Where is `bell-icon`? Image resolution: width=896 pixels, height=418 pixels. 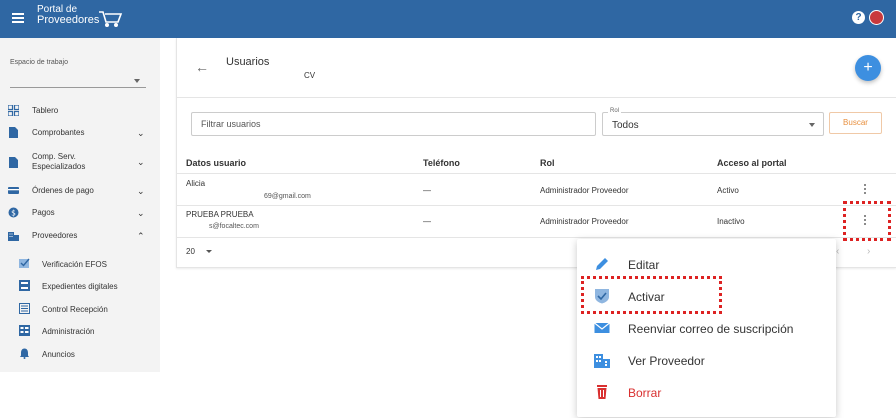
bell-icon is located at coordinates (24, 353).